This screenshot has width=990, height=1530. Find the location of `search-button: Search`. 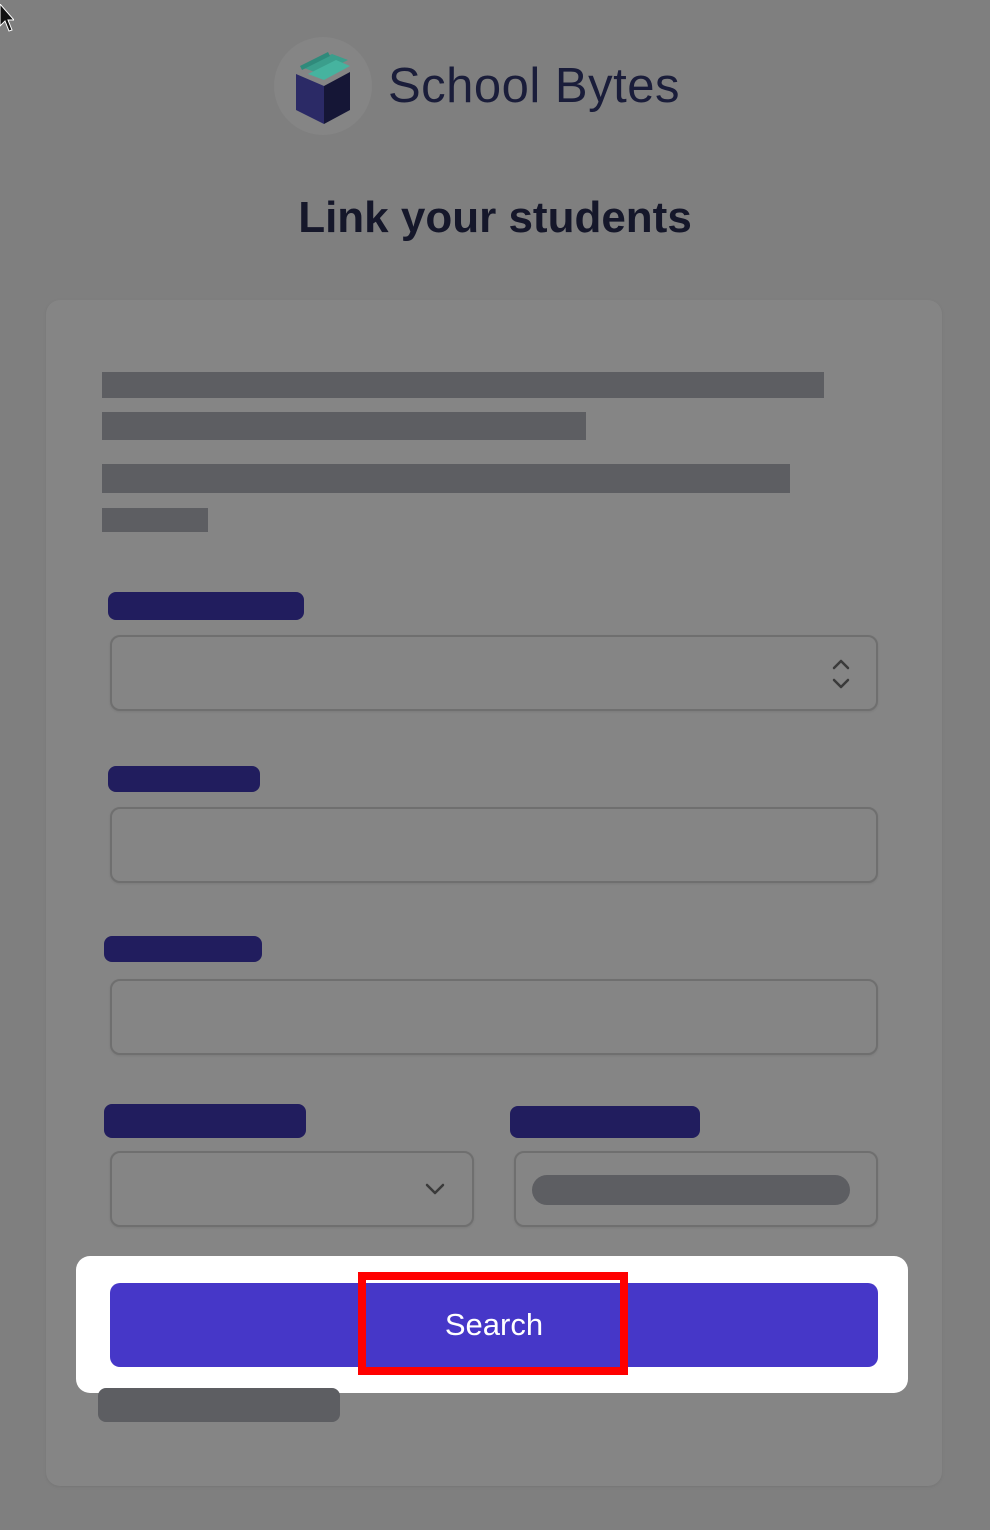

search-button: Search is located at coordinates (494, 1325).